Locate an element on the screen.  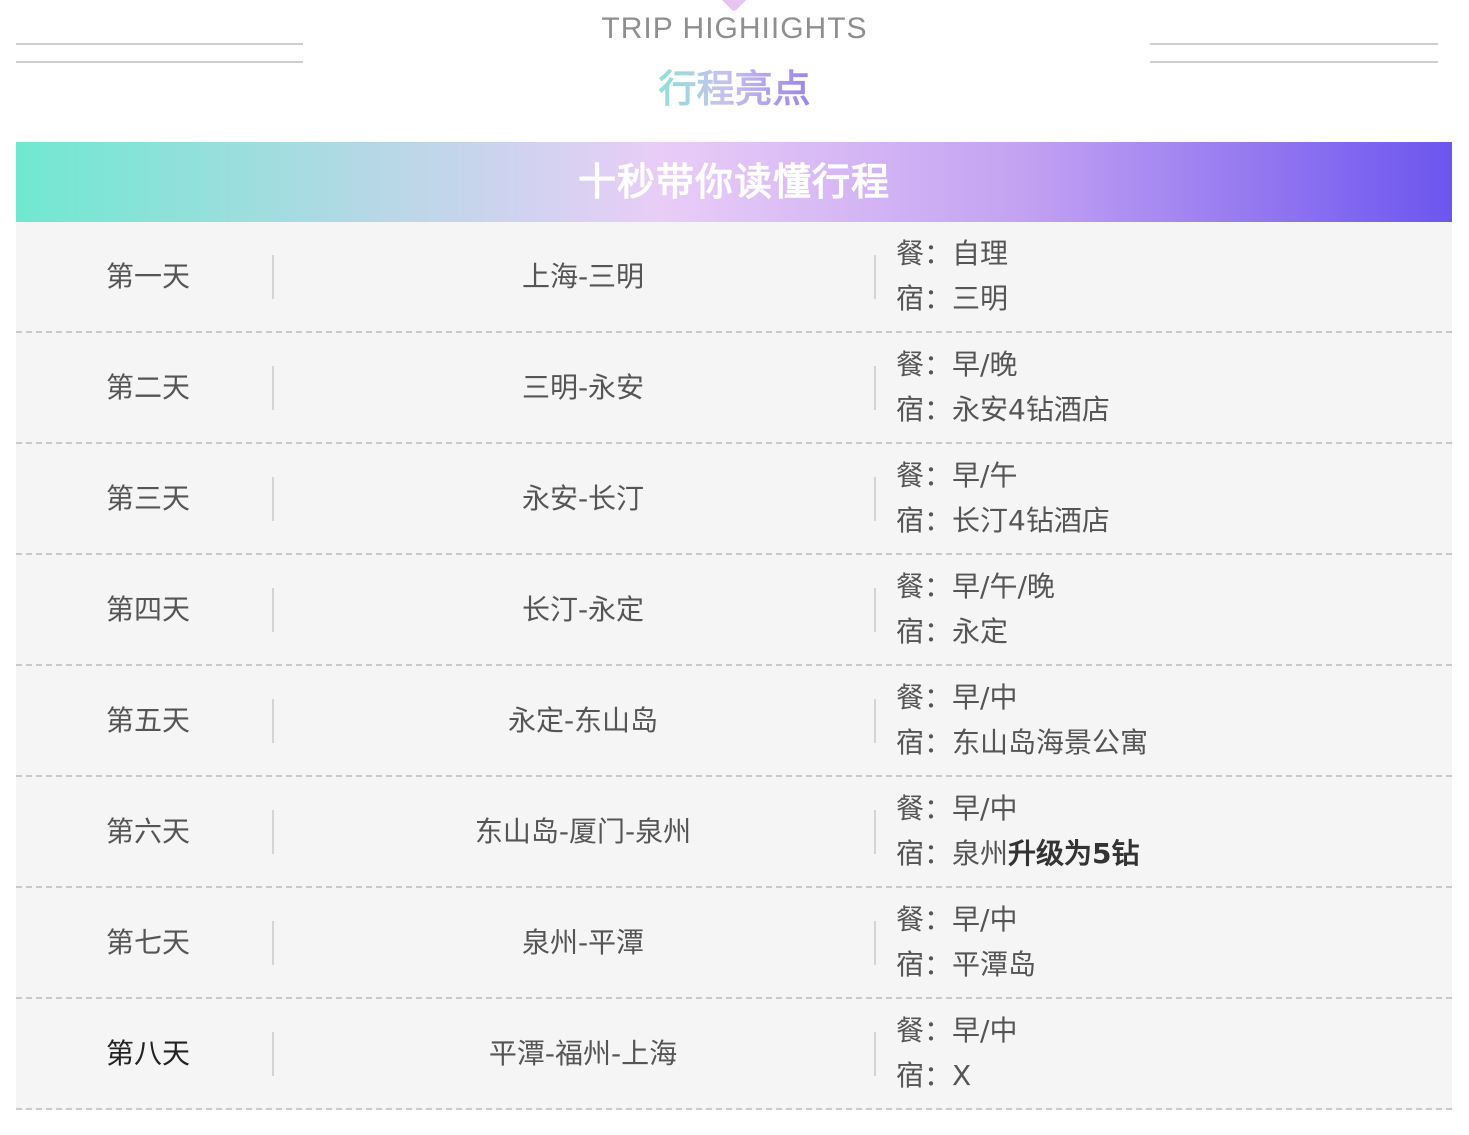
meal-stay-info: 餐：早/中 宿：泉州升级为5钻 is located at coordinates (1166, 831).